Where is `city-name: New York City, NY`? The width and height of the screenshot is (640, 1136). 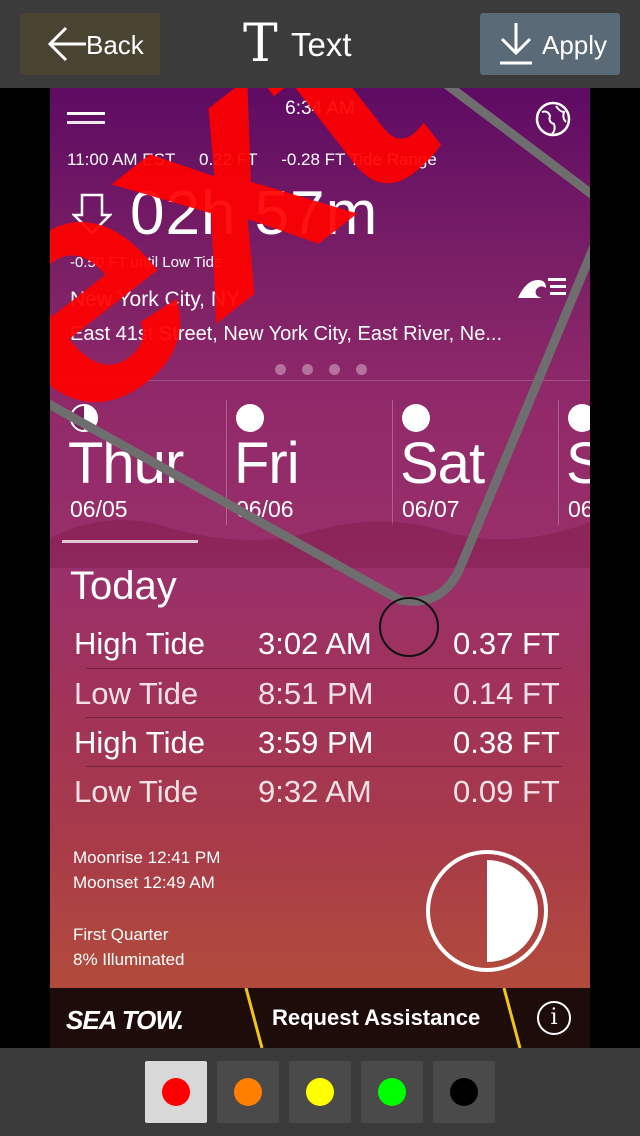
city-name: New York City, NY is located at coordinates (155, 299).